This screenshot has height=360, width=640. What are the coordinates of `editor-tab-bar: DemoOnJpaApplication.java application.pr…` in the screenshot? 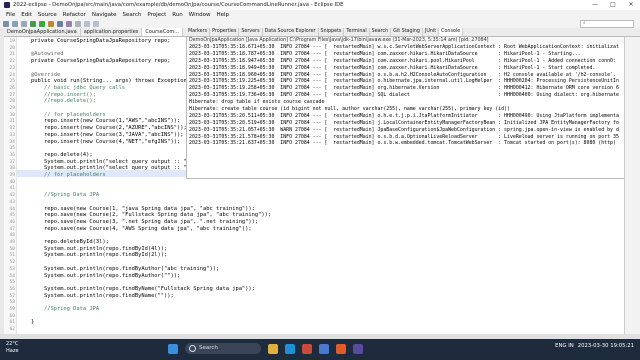 It's located at (95, 32).